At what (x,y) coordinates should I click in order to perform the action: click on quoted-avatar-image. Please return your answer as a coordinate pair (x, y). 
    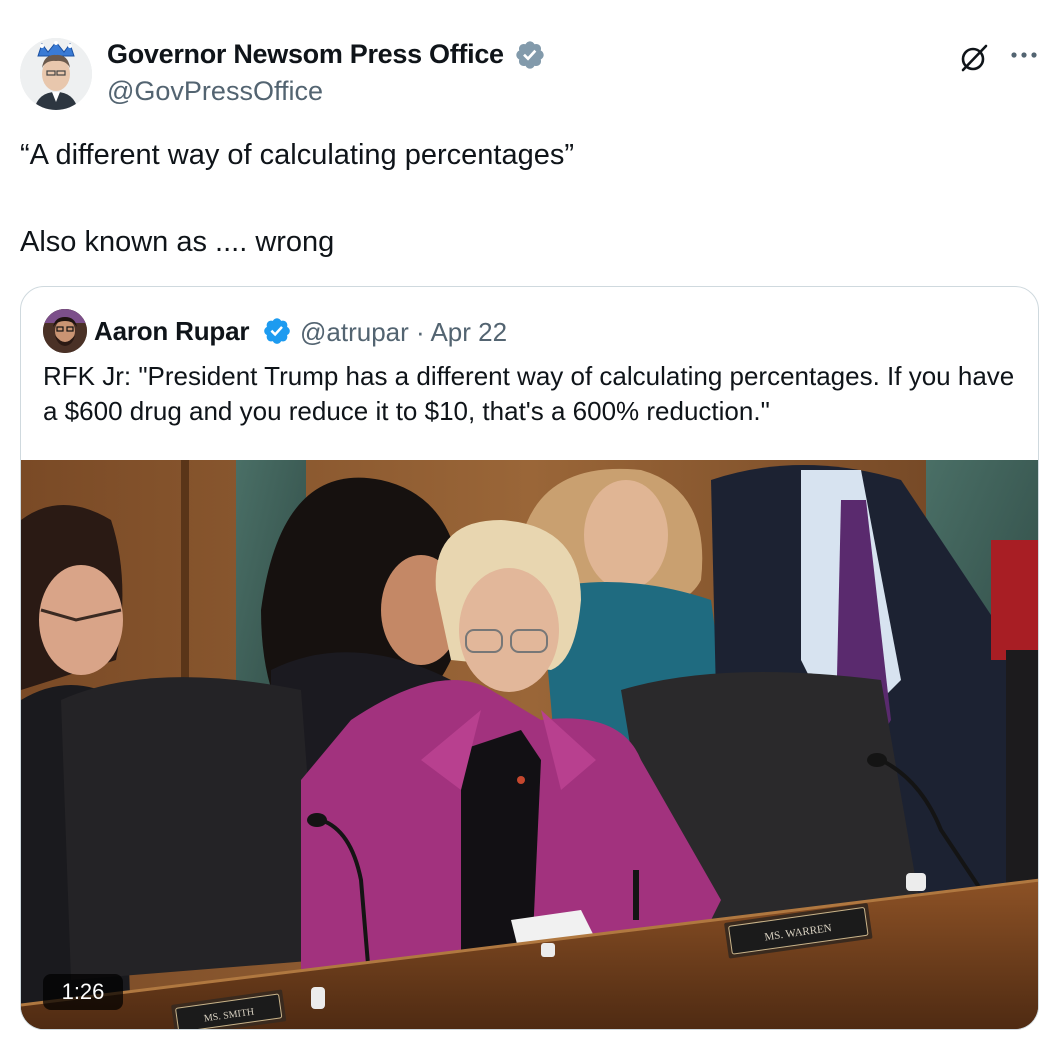
    Looking at the image, I should click on (65, 331).